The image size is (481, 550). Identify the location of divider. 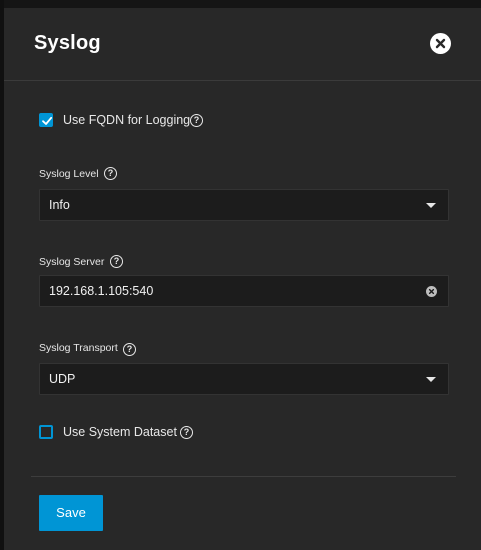
(243, 476).